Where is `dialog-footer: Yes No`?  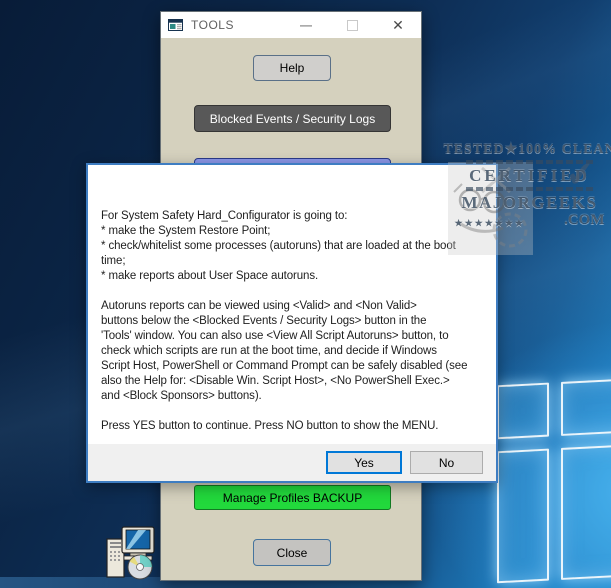 dialog-footer: Yes No is located at coordinates (292, 462).